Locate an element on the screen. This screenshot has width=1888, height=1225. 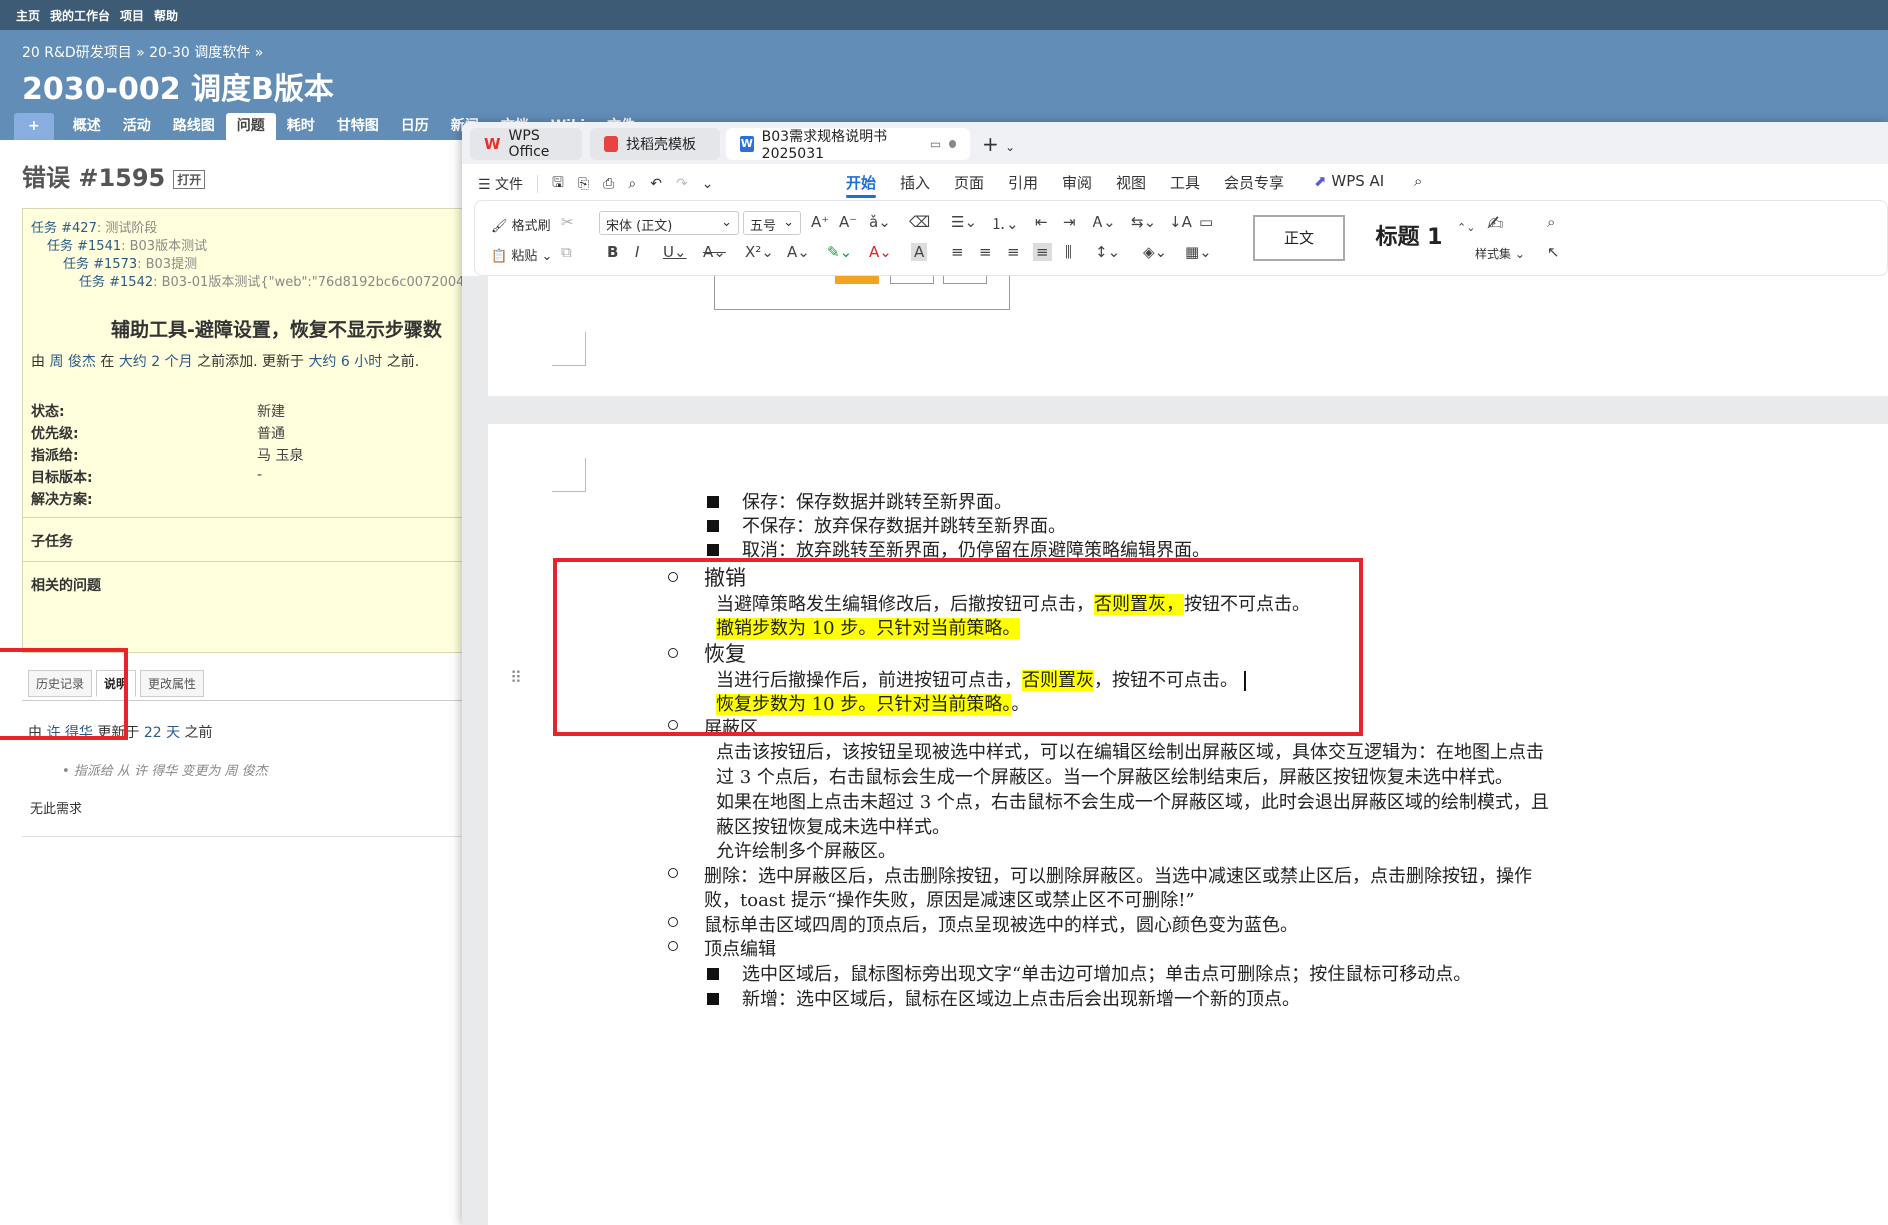
tab-spent-time: 耗时 is located at coordinates (301, 126).